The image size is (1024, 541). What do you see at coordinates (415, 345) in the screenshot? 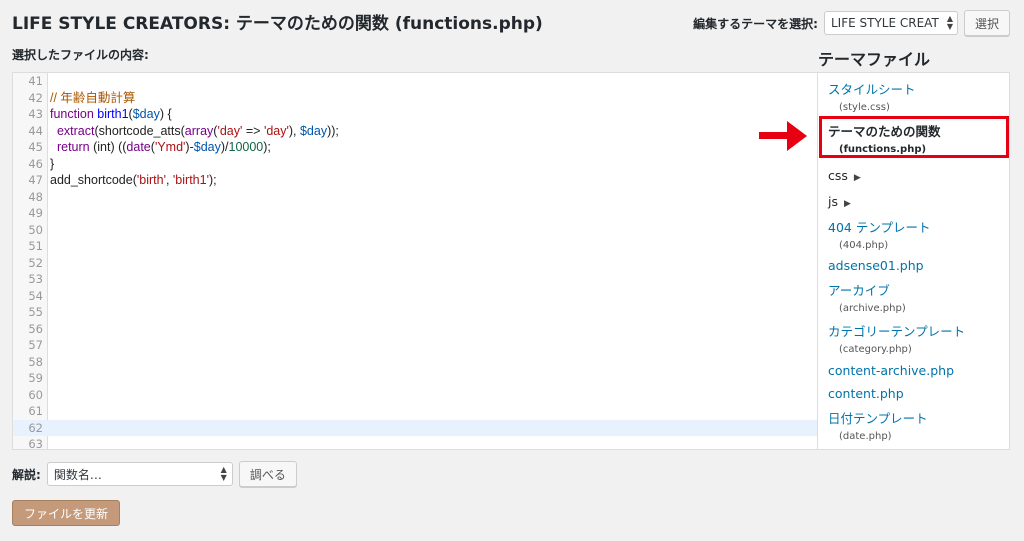
I see `code-line: 57` at bounding box center [415, 345].